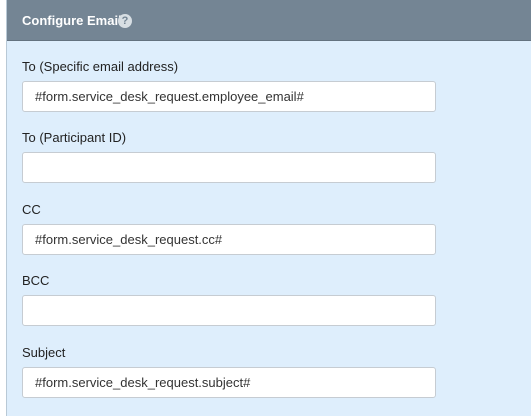 This screenshot has height=416, width=531. What do you see at coordinates (44, 352) in the screenshot?
I see `subject-label: Subject` at bounding box center [44, 352].